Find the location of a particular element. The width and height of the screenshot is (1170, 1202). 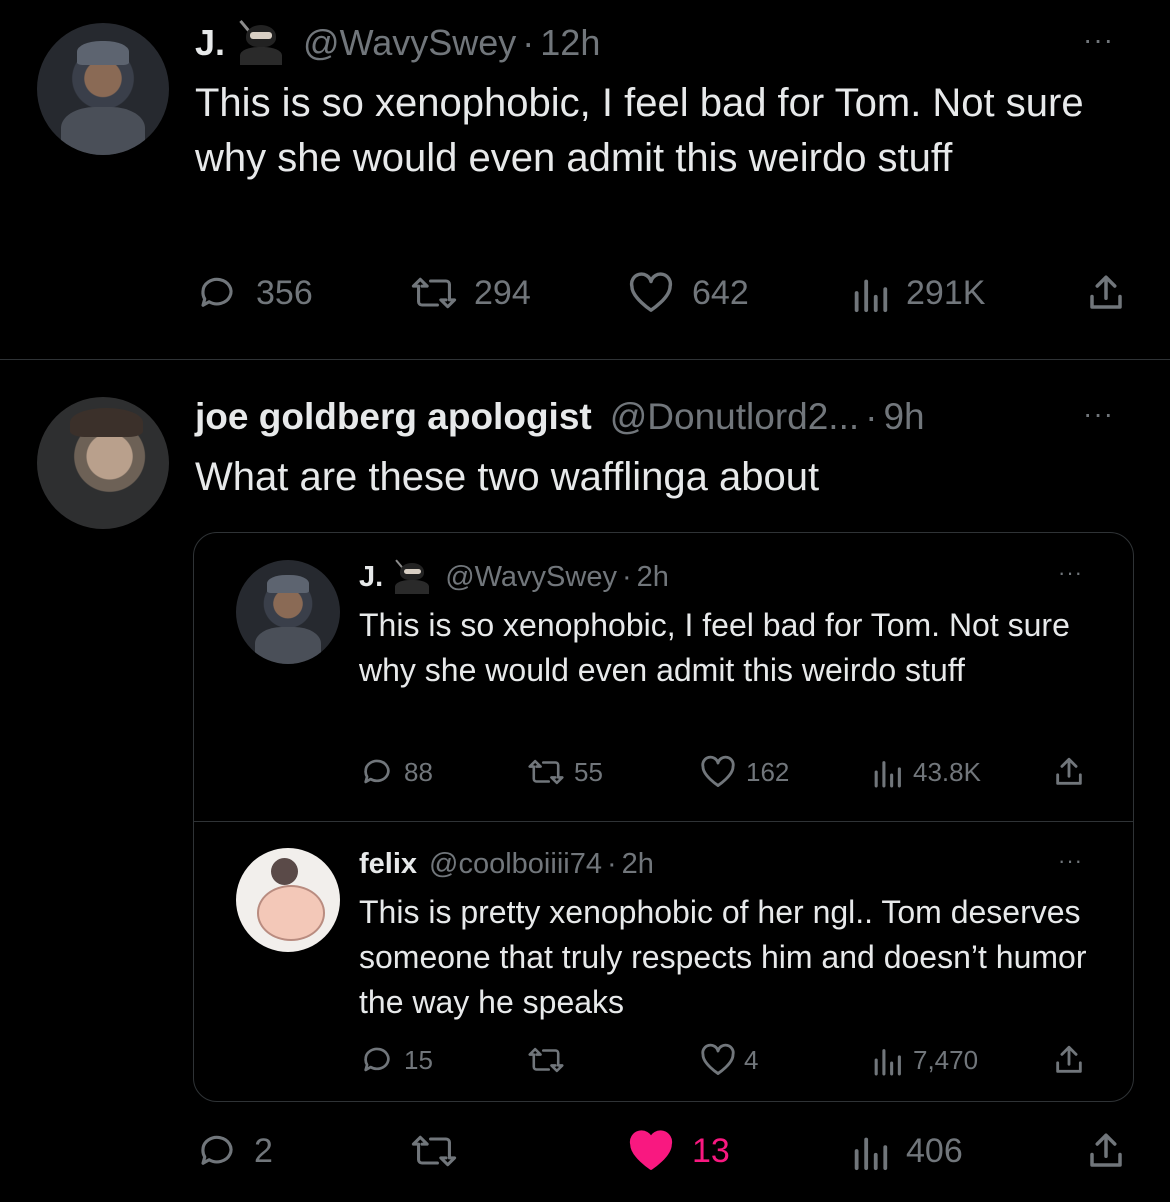

like-button: 4 is located at coordinates (729, 1060).